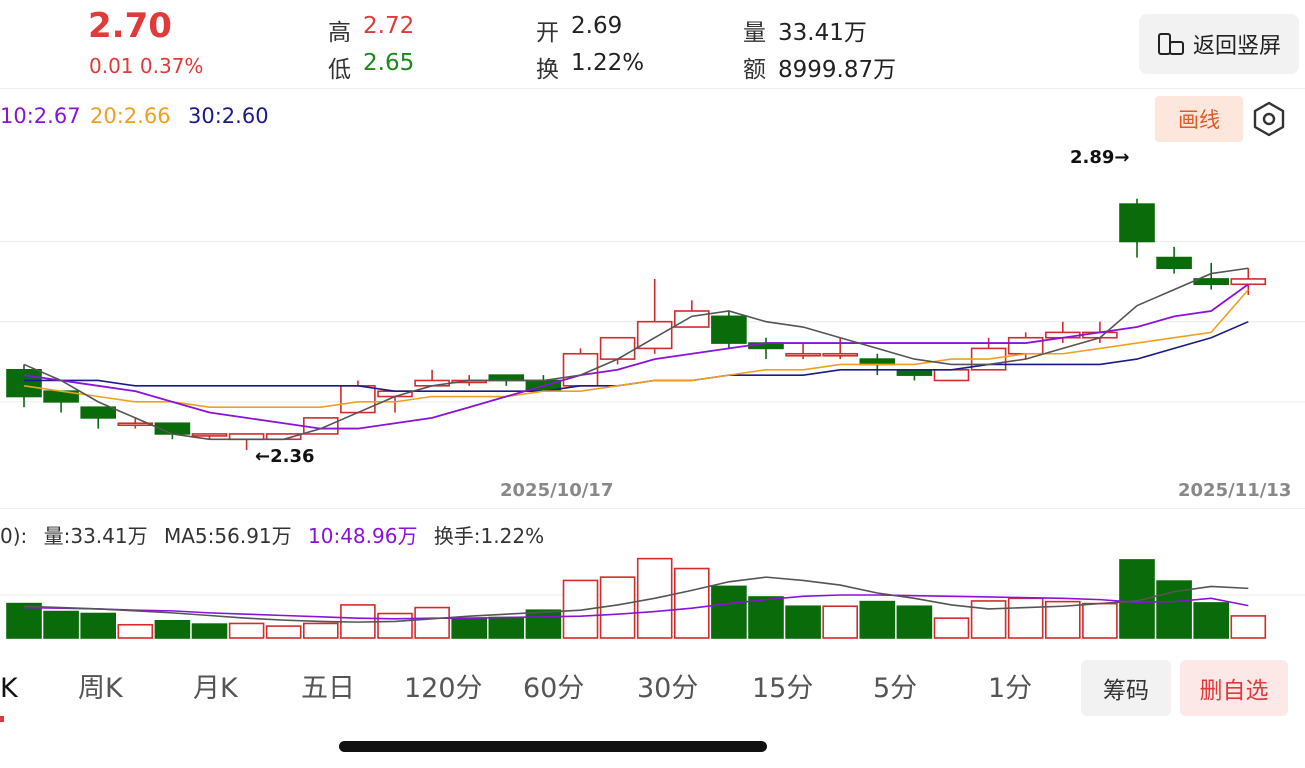  Describe the element at coordinates (215, 689) in the screenshot. I see `tab-month-k: 月K` at that location.